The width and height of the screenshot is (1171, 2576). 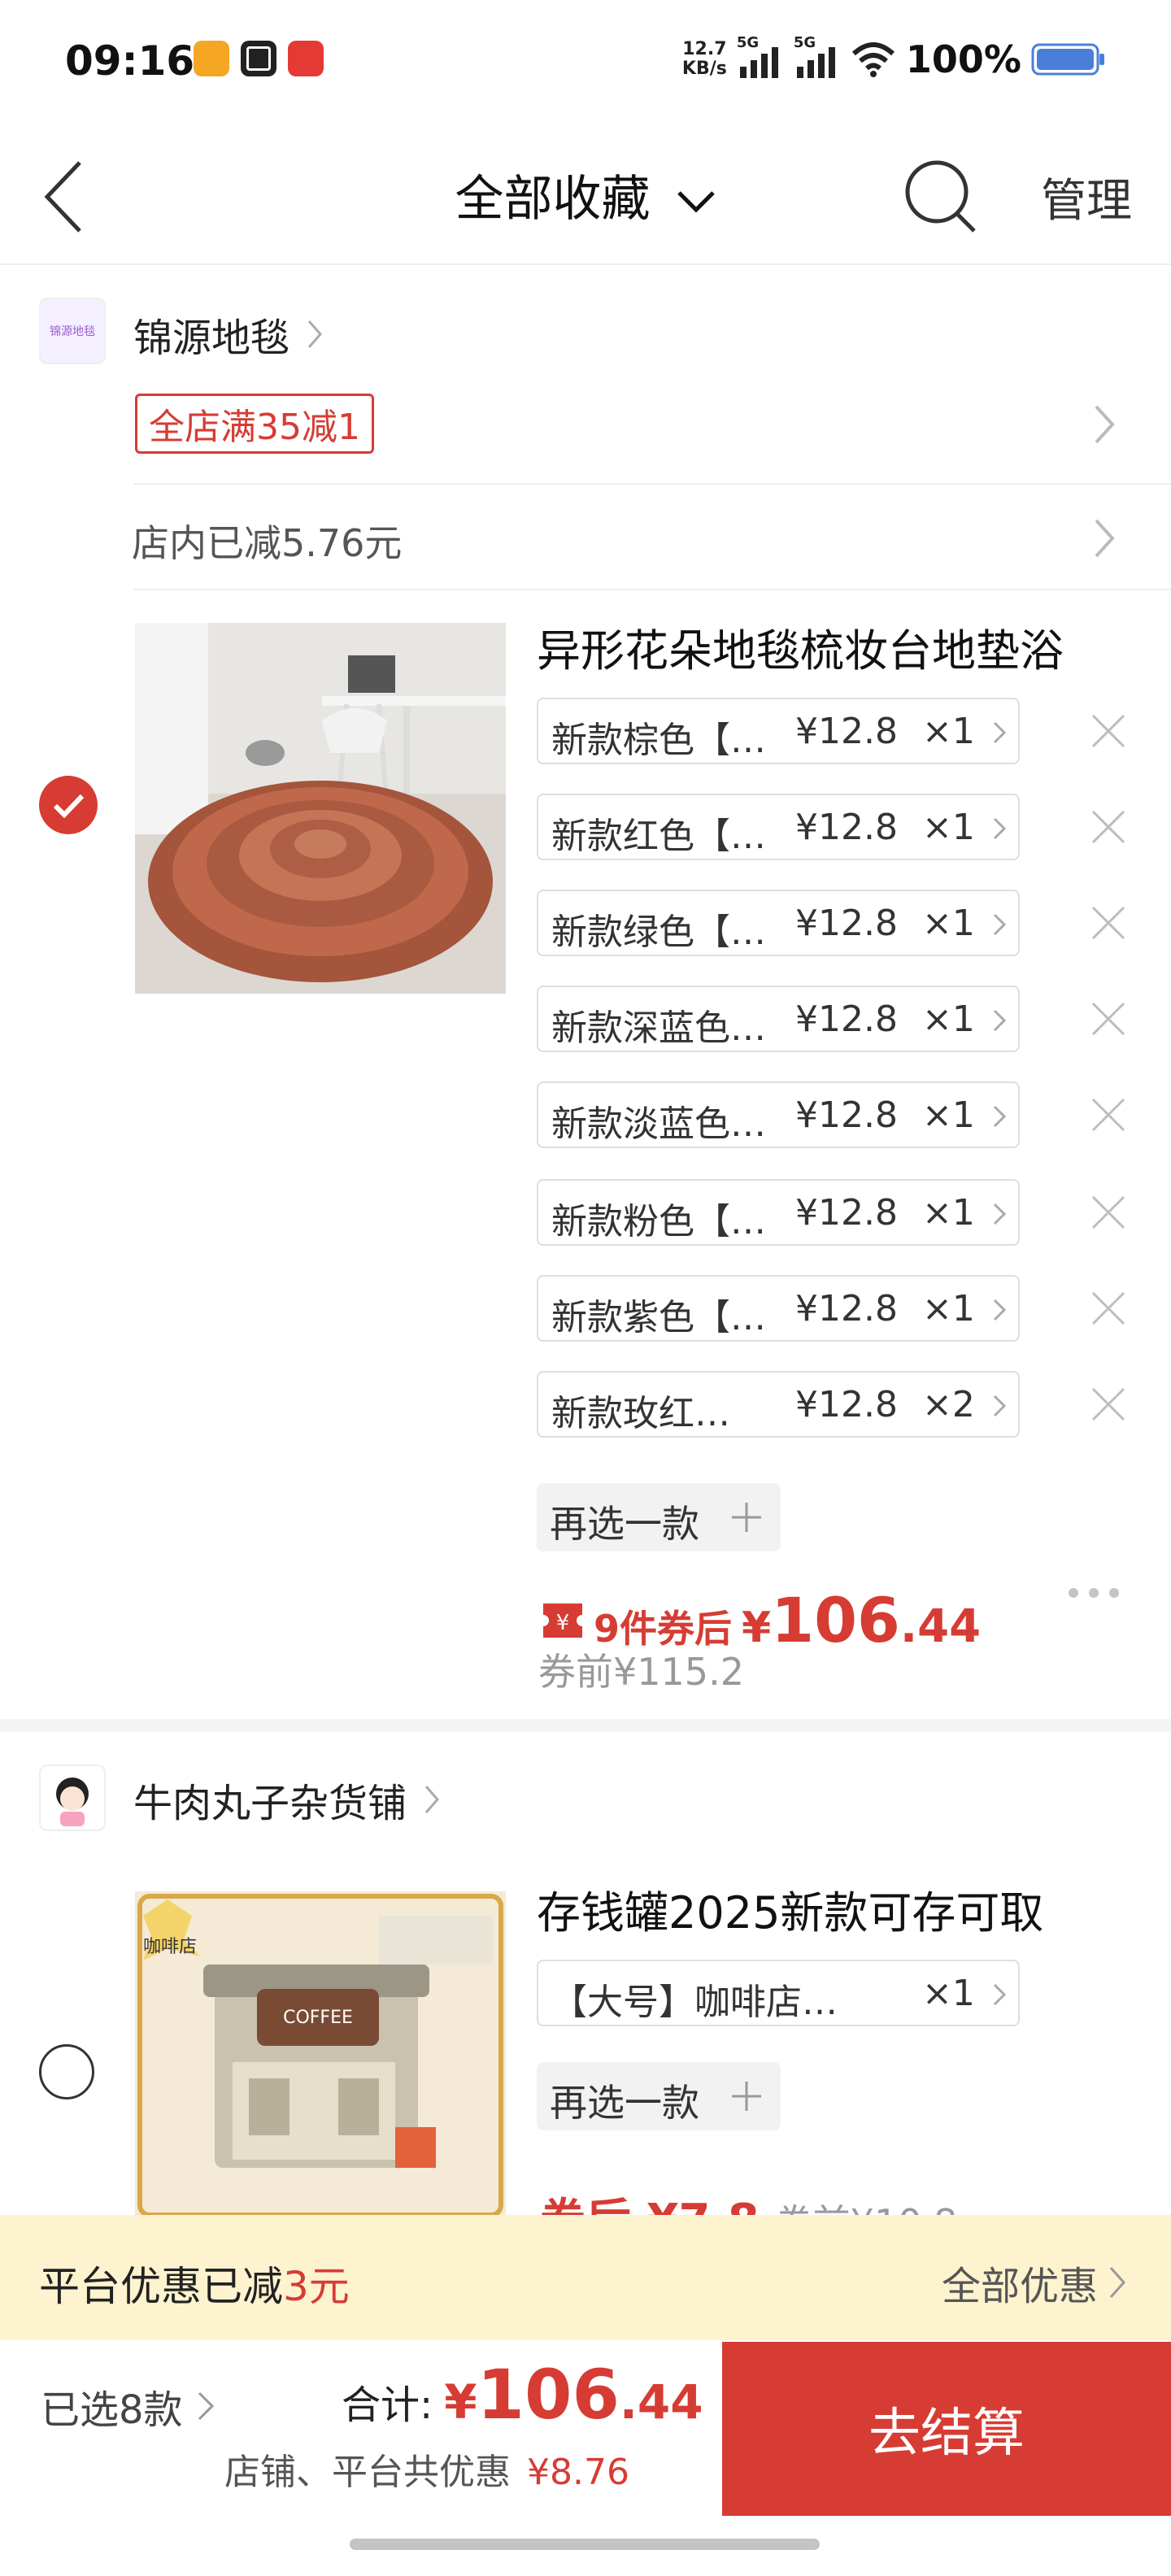 What do you see at coordinates (316, 2287) in the screenshot?
I see `platform-discount-amount: 3元` at bounding box center [316, 2287].